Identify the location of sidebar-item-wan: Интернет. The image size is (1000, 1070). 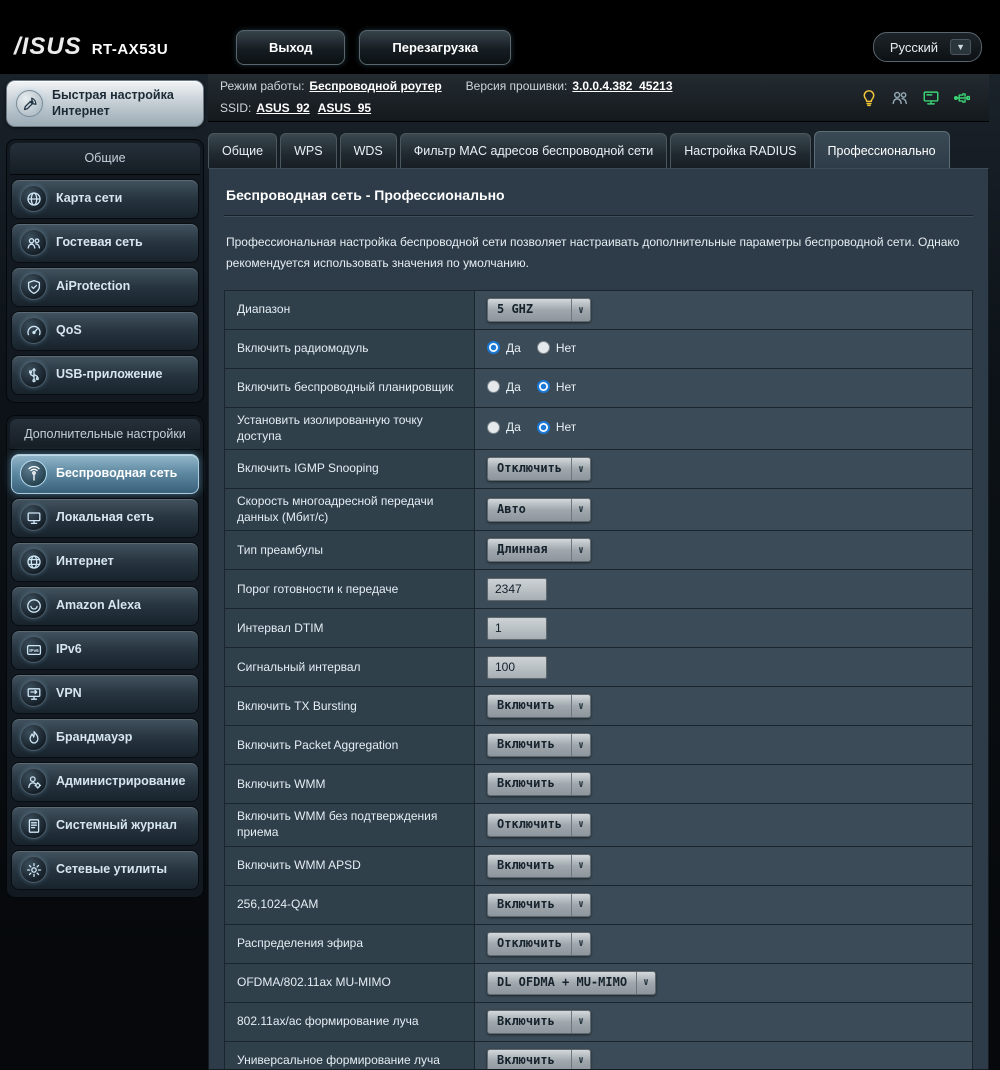
(105, 561).